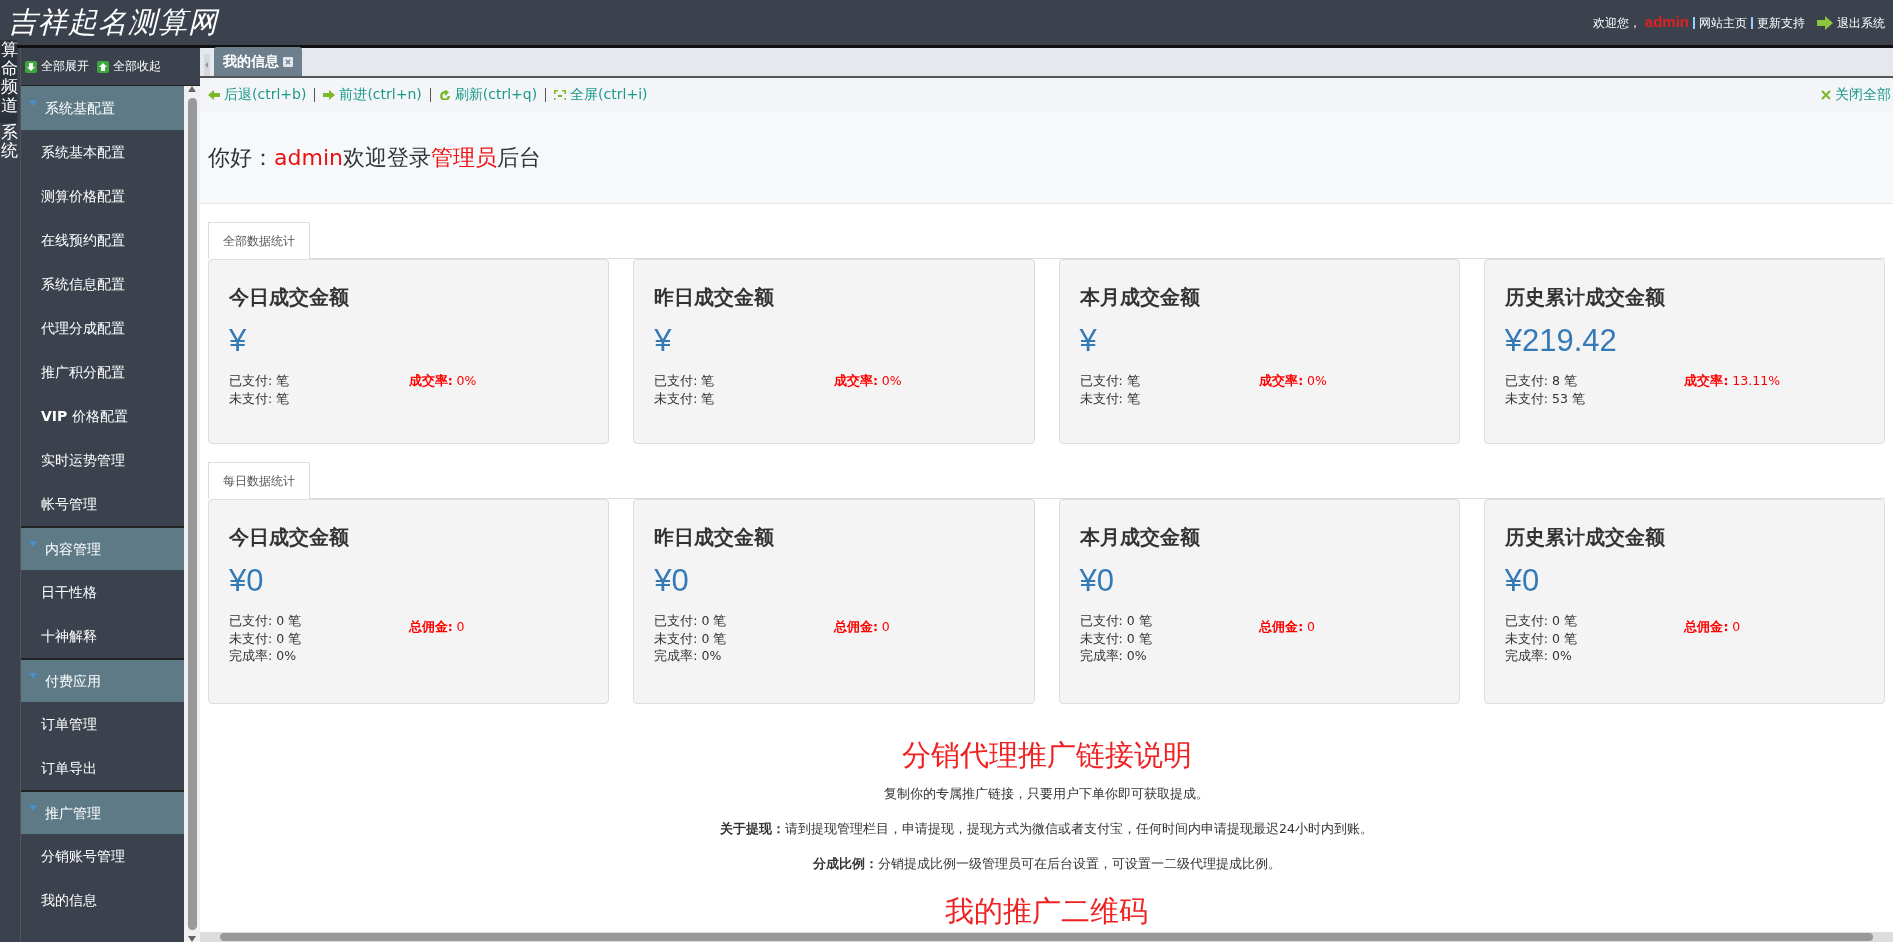  Describe the element at coordinates (1541, 381) in the screenshot. I see `stat-text: 已支付: 8 笔` at that location.